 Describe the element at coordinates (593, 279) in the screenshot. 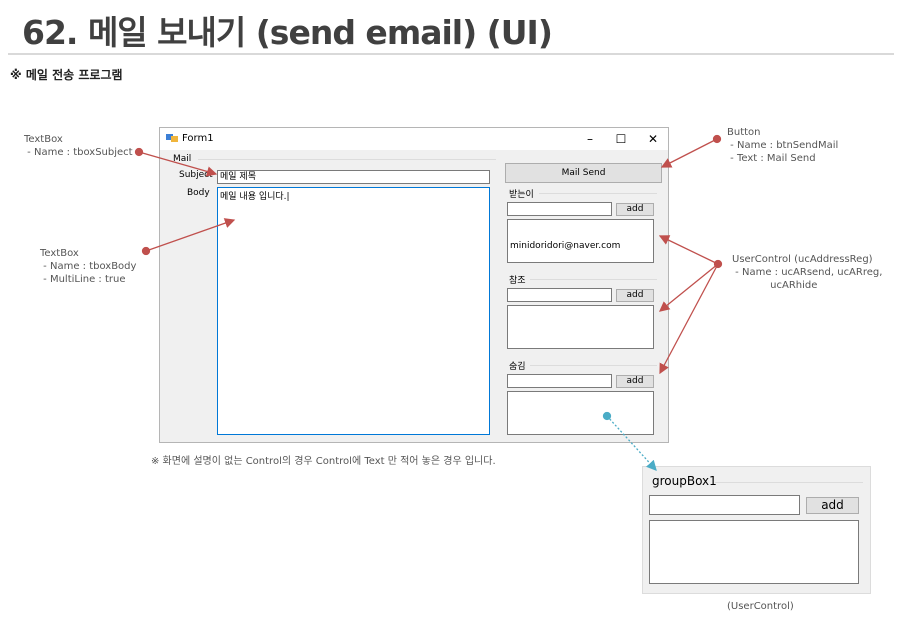

I see `cc-group-border` at that location.